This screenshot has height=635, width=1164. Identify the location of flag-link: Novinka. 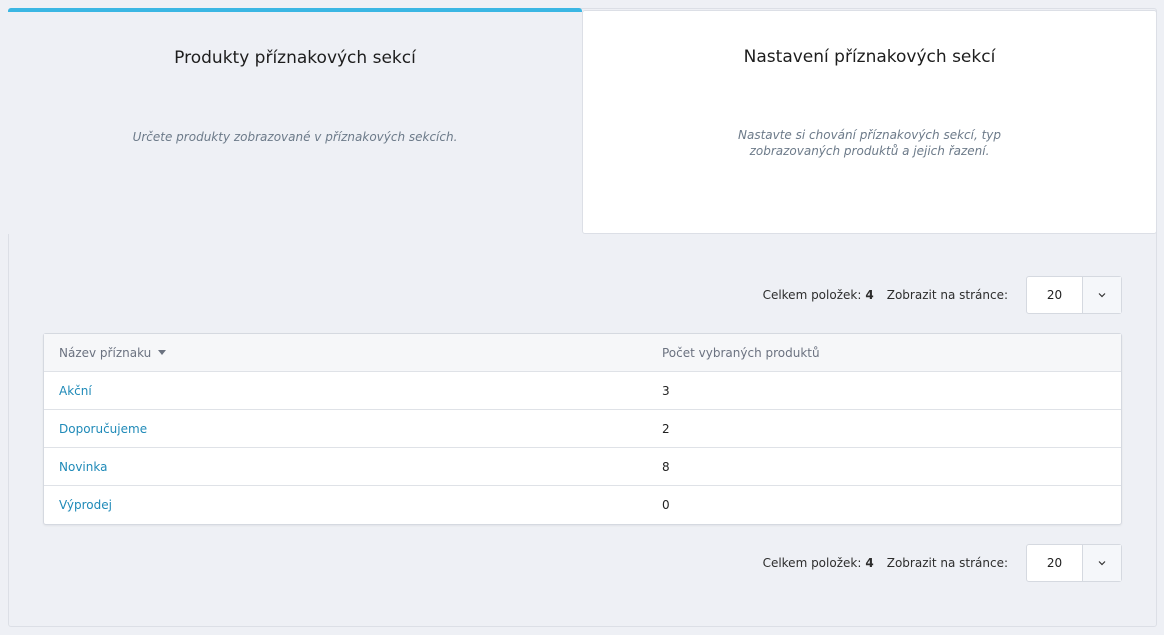
(83, 467).